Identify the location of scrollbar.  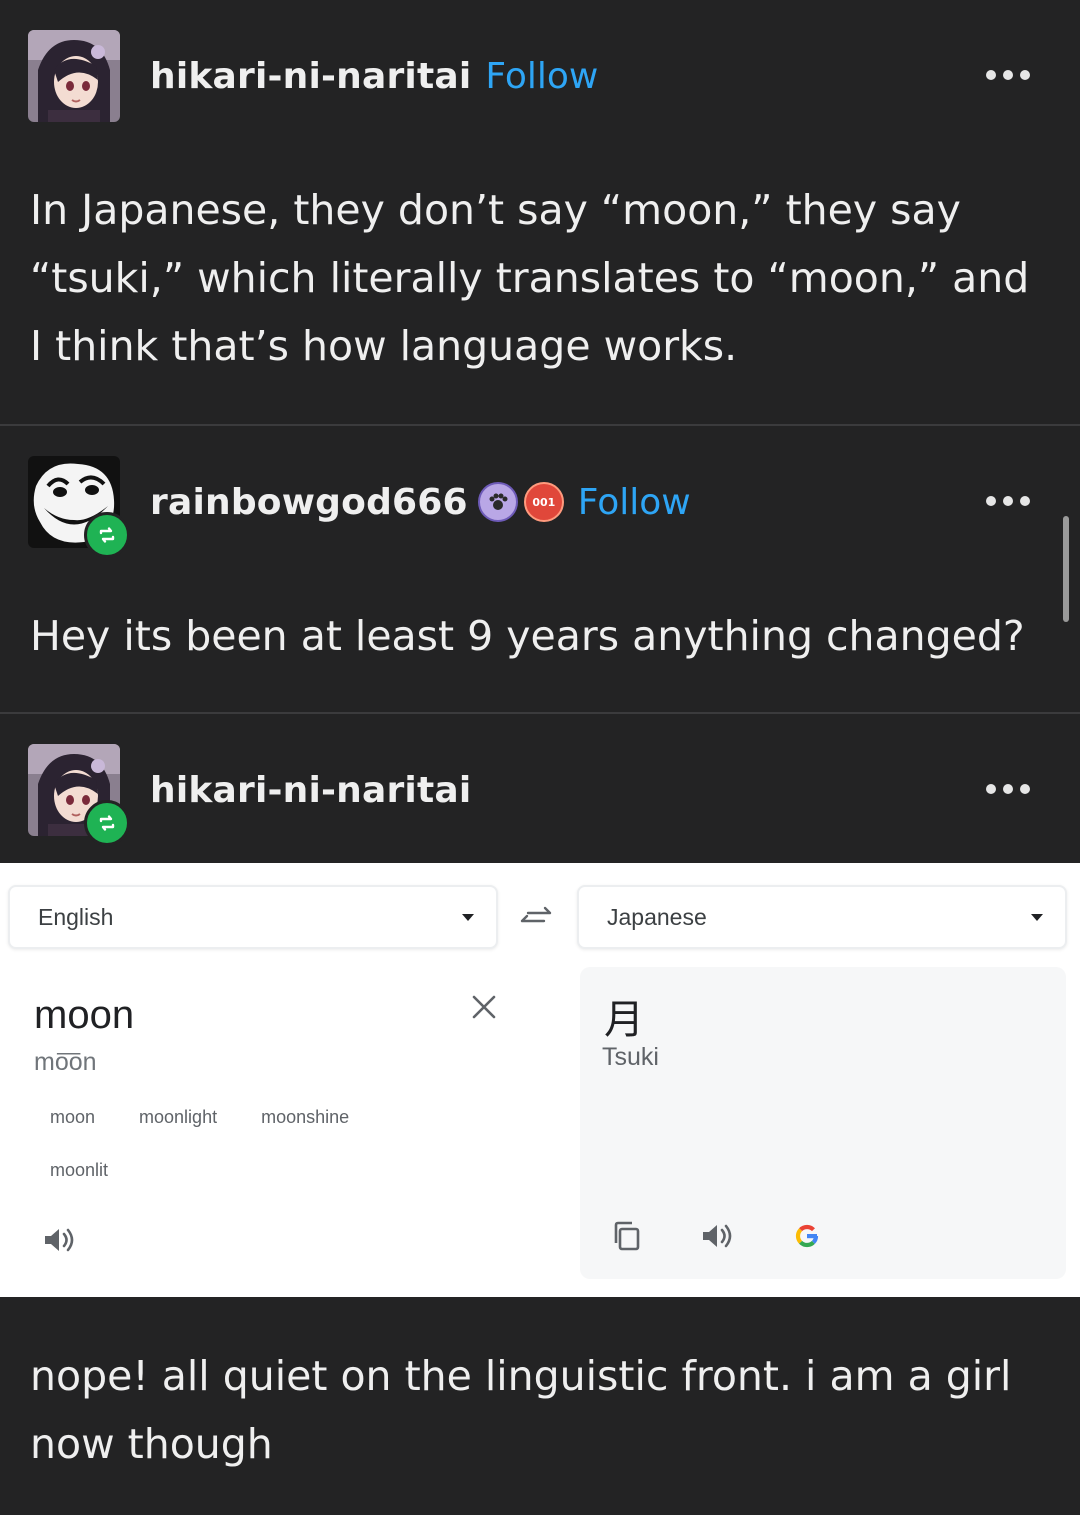
(1066, 569).